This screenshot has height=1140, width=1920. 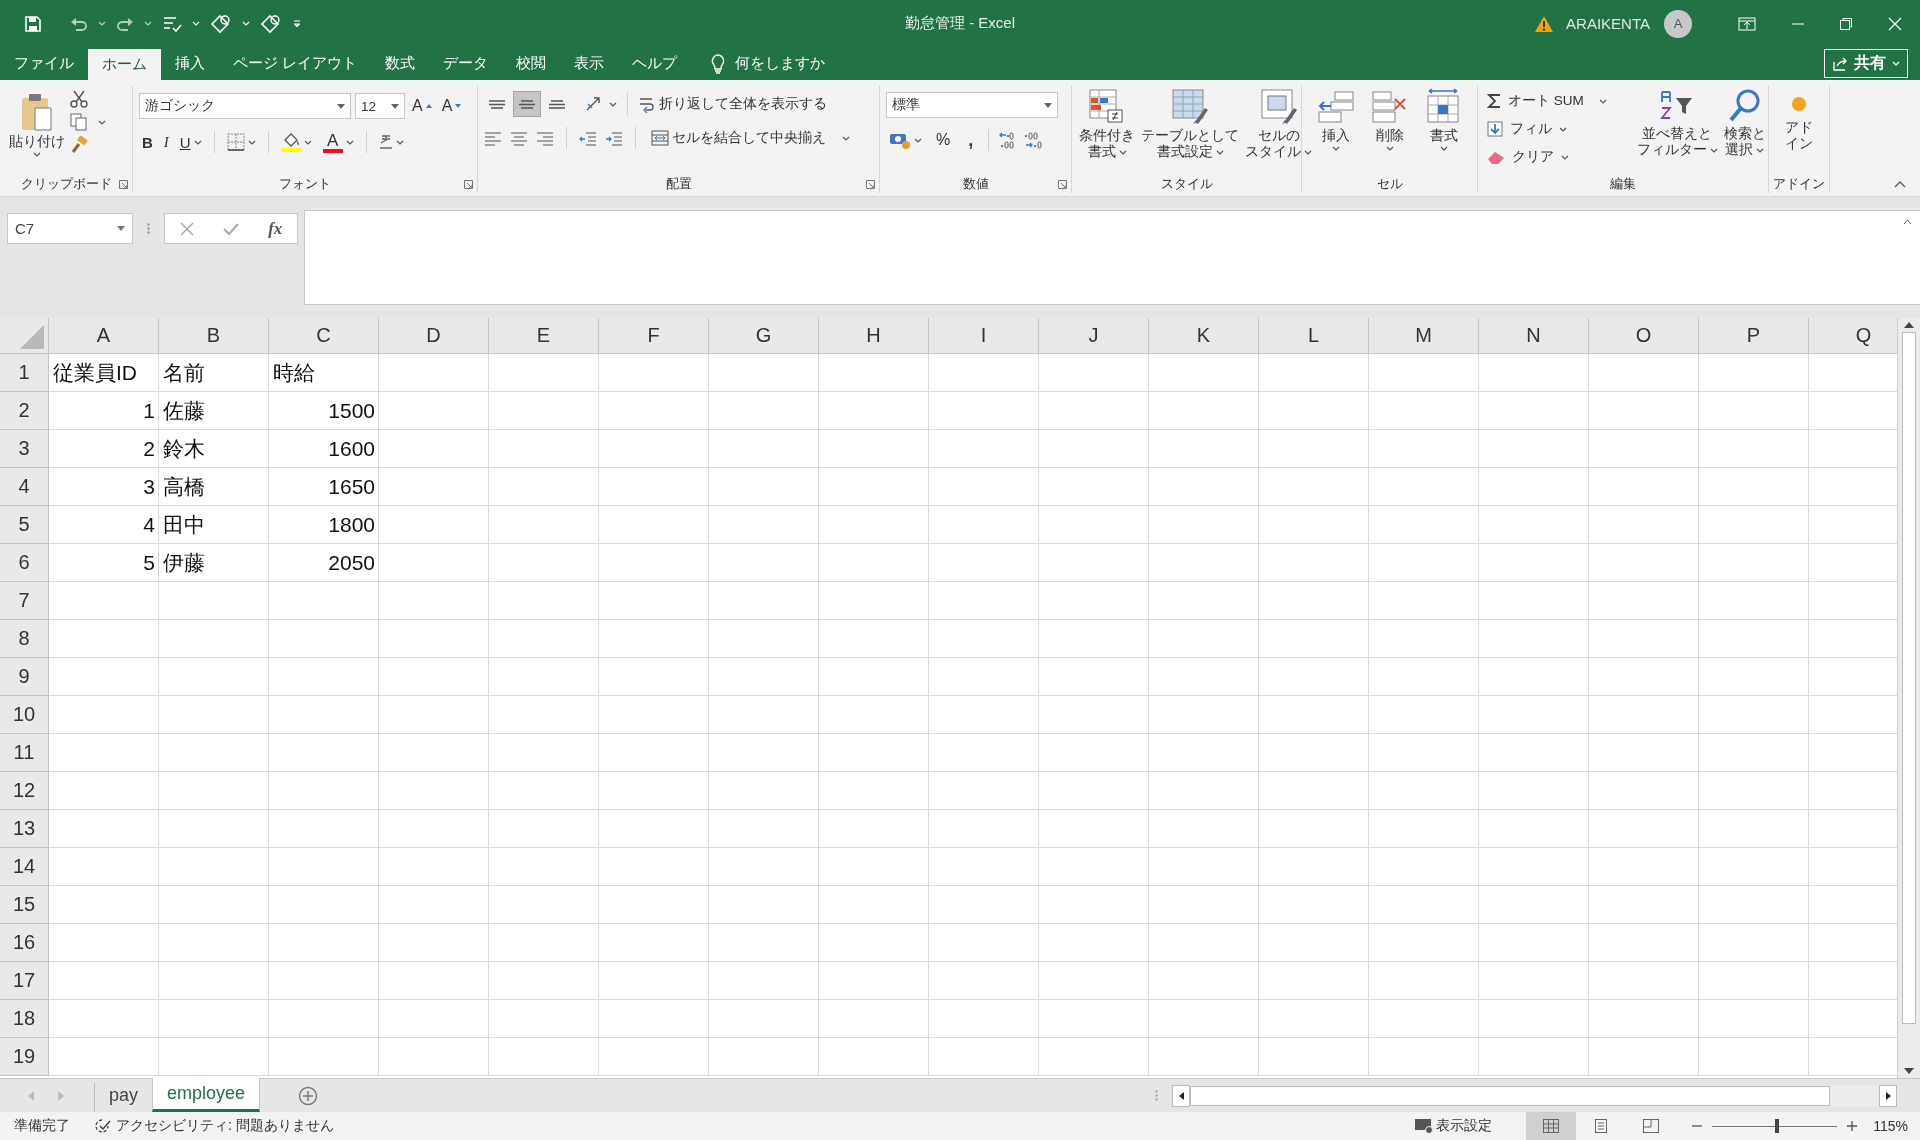 What do you see at coordinates (190, 63) in the screenshot?
I see `menu-tab: 挿入` at bounding box center [190, 63].